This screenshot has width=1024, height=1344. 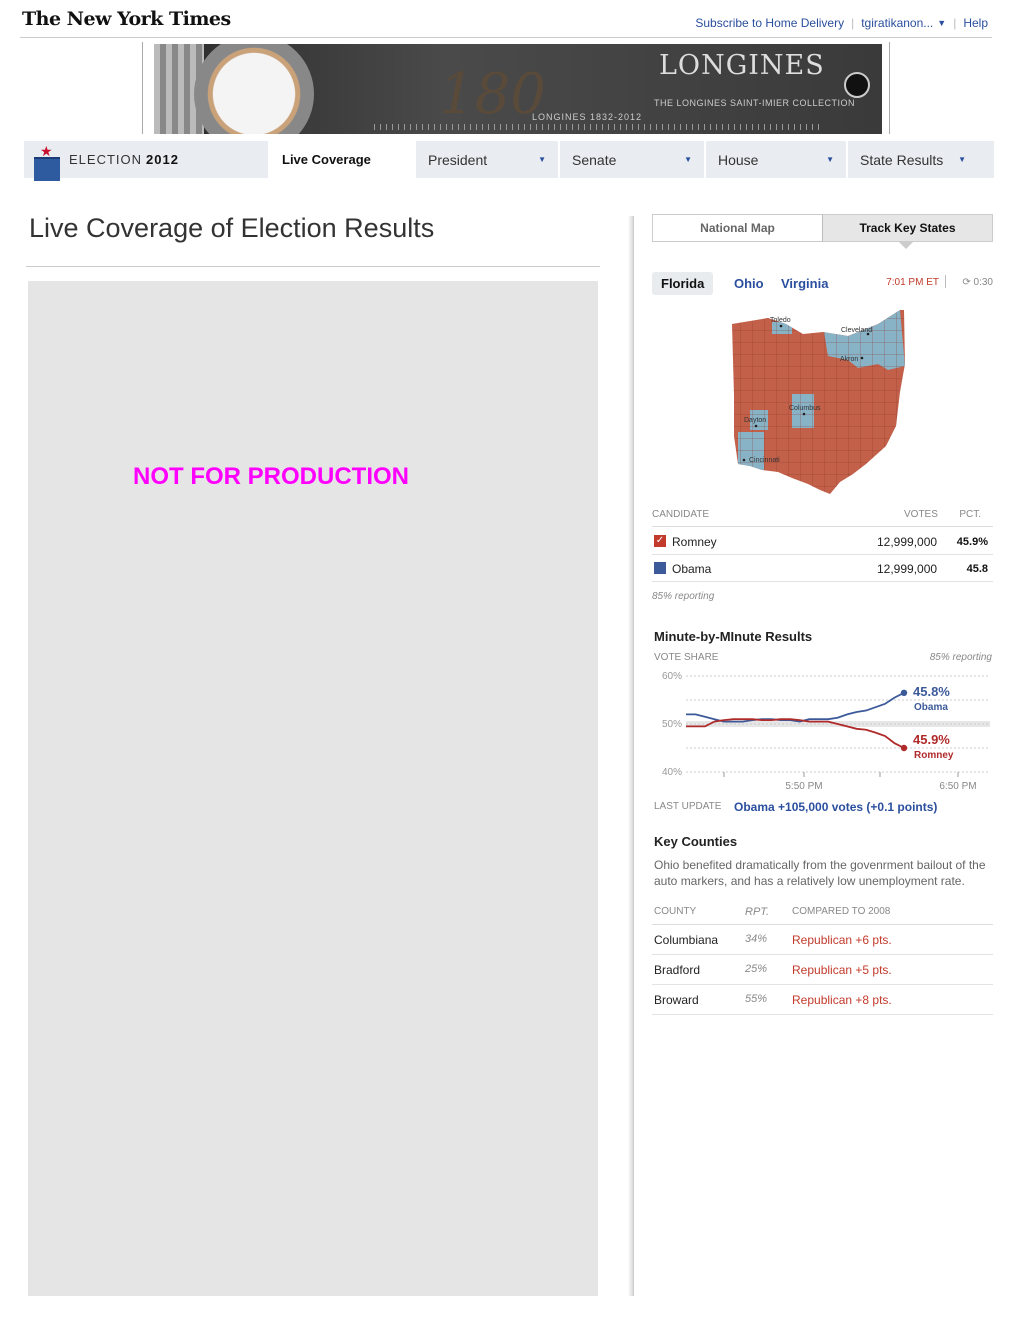 What do you see at coordinates (850, 782) in the screenshot?
I see `x-axis-ticks: 5:50 PM 6:50 PM` at bounding box center [850, 782].